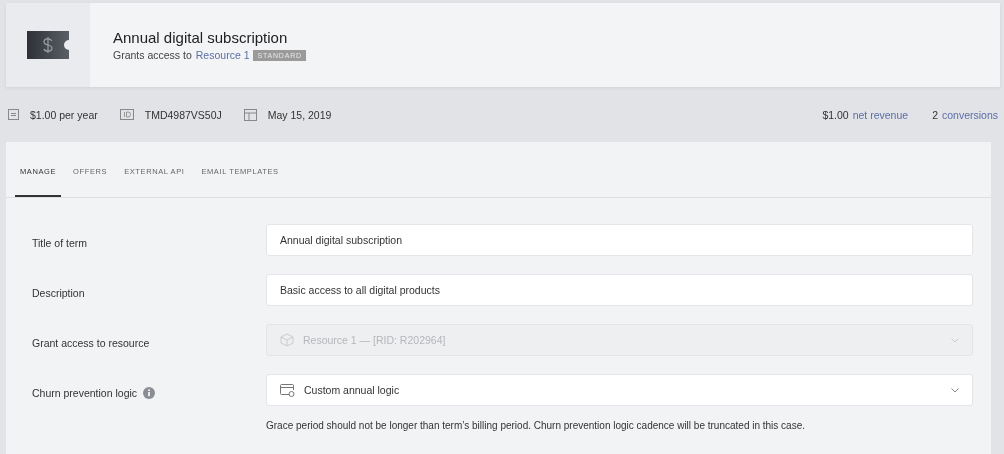 Image resolution: width=1004 pixels, height=454 pixels. I want to click on metric-value: 2, so click(935, 114).